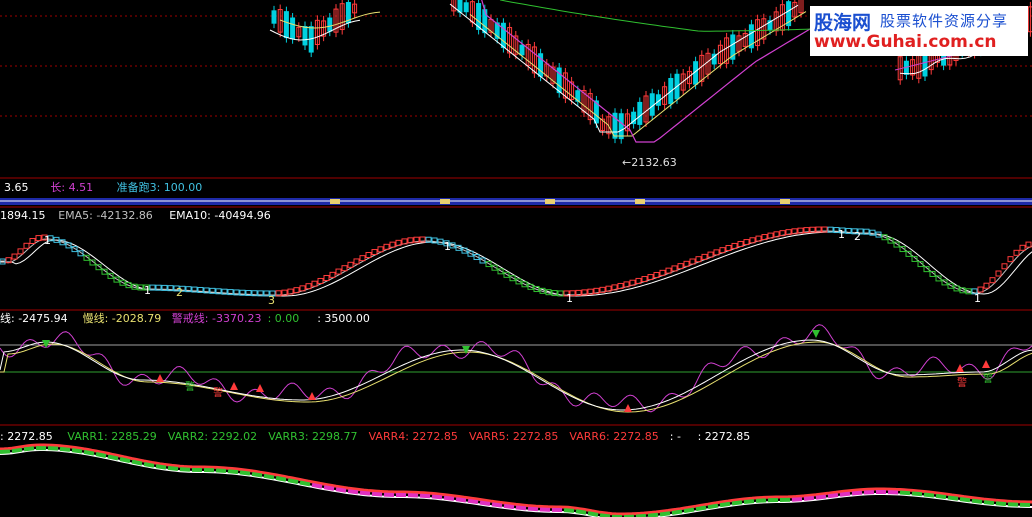 The height and width of the screenshot is (517, 1032). Describe the element at coordinates (212, 436) in the screenshot. I see `legend-item: VARR2: 2292.02` at that location.